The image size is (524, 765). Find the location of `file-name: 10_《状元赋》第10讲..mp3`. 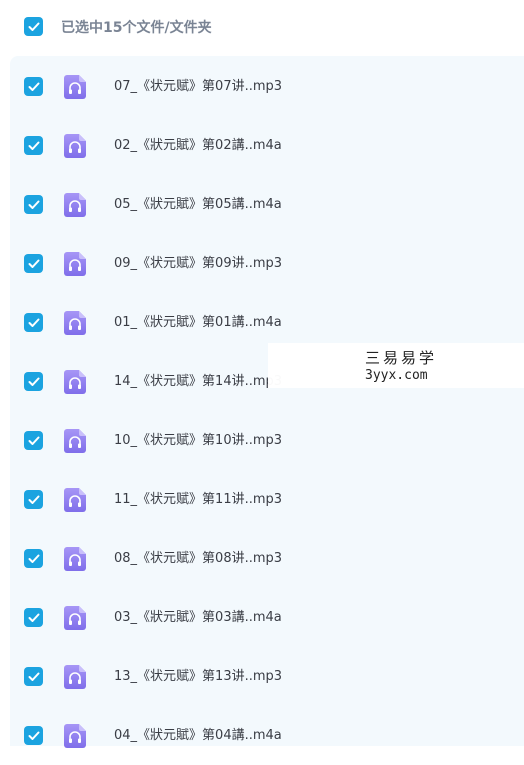

file-name: 10_《状元赋》第10讲..mp3 is located at coordinates (198, 440).